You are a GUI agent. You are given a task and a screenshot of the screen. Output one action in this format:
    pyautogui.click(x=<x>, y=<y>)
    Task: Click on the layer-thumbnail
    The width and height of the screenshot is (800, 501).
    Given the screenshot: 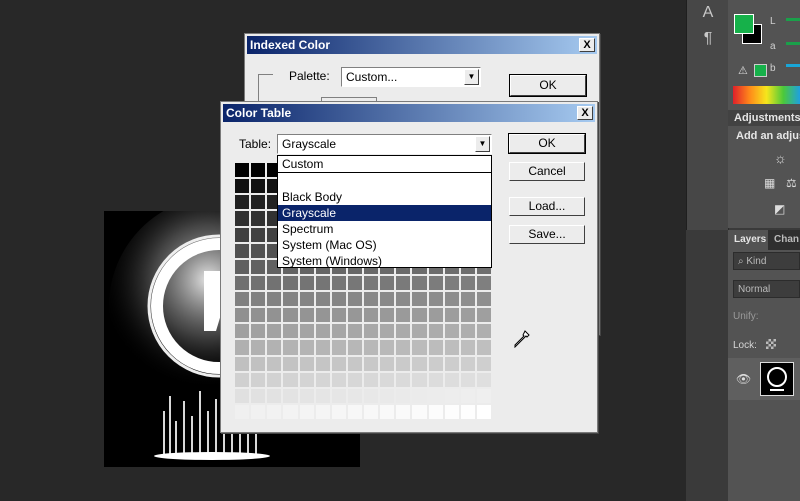 What is the action you would take?
    pyautogui.click(x=777, y=379)
    